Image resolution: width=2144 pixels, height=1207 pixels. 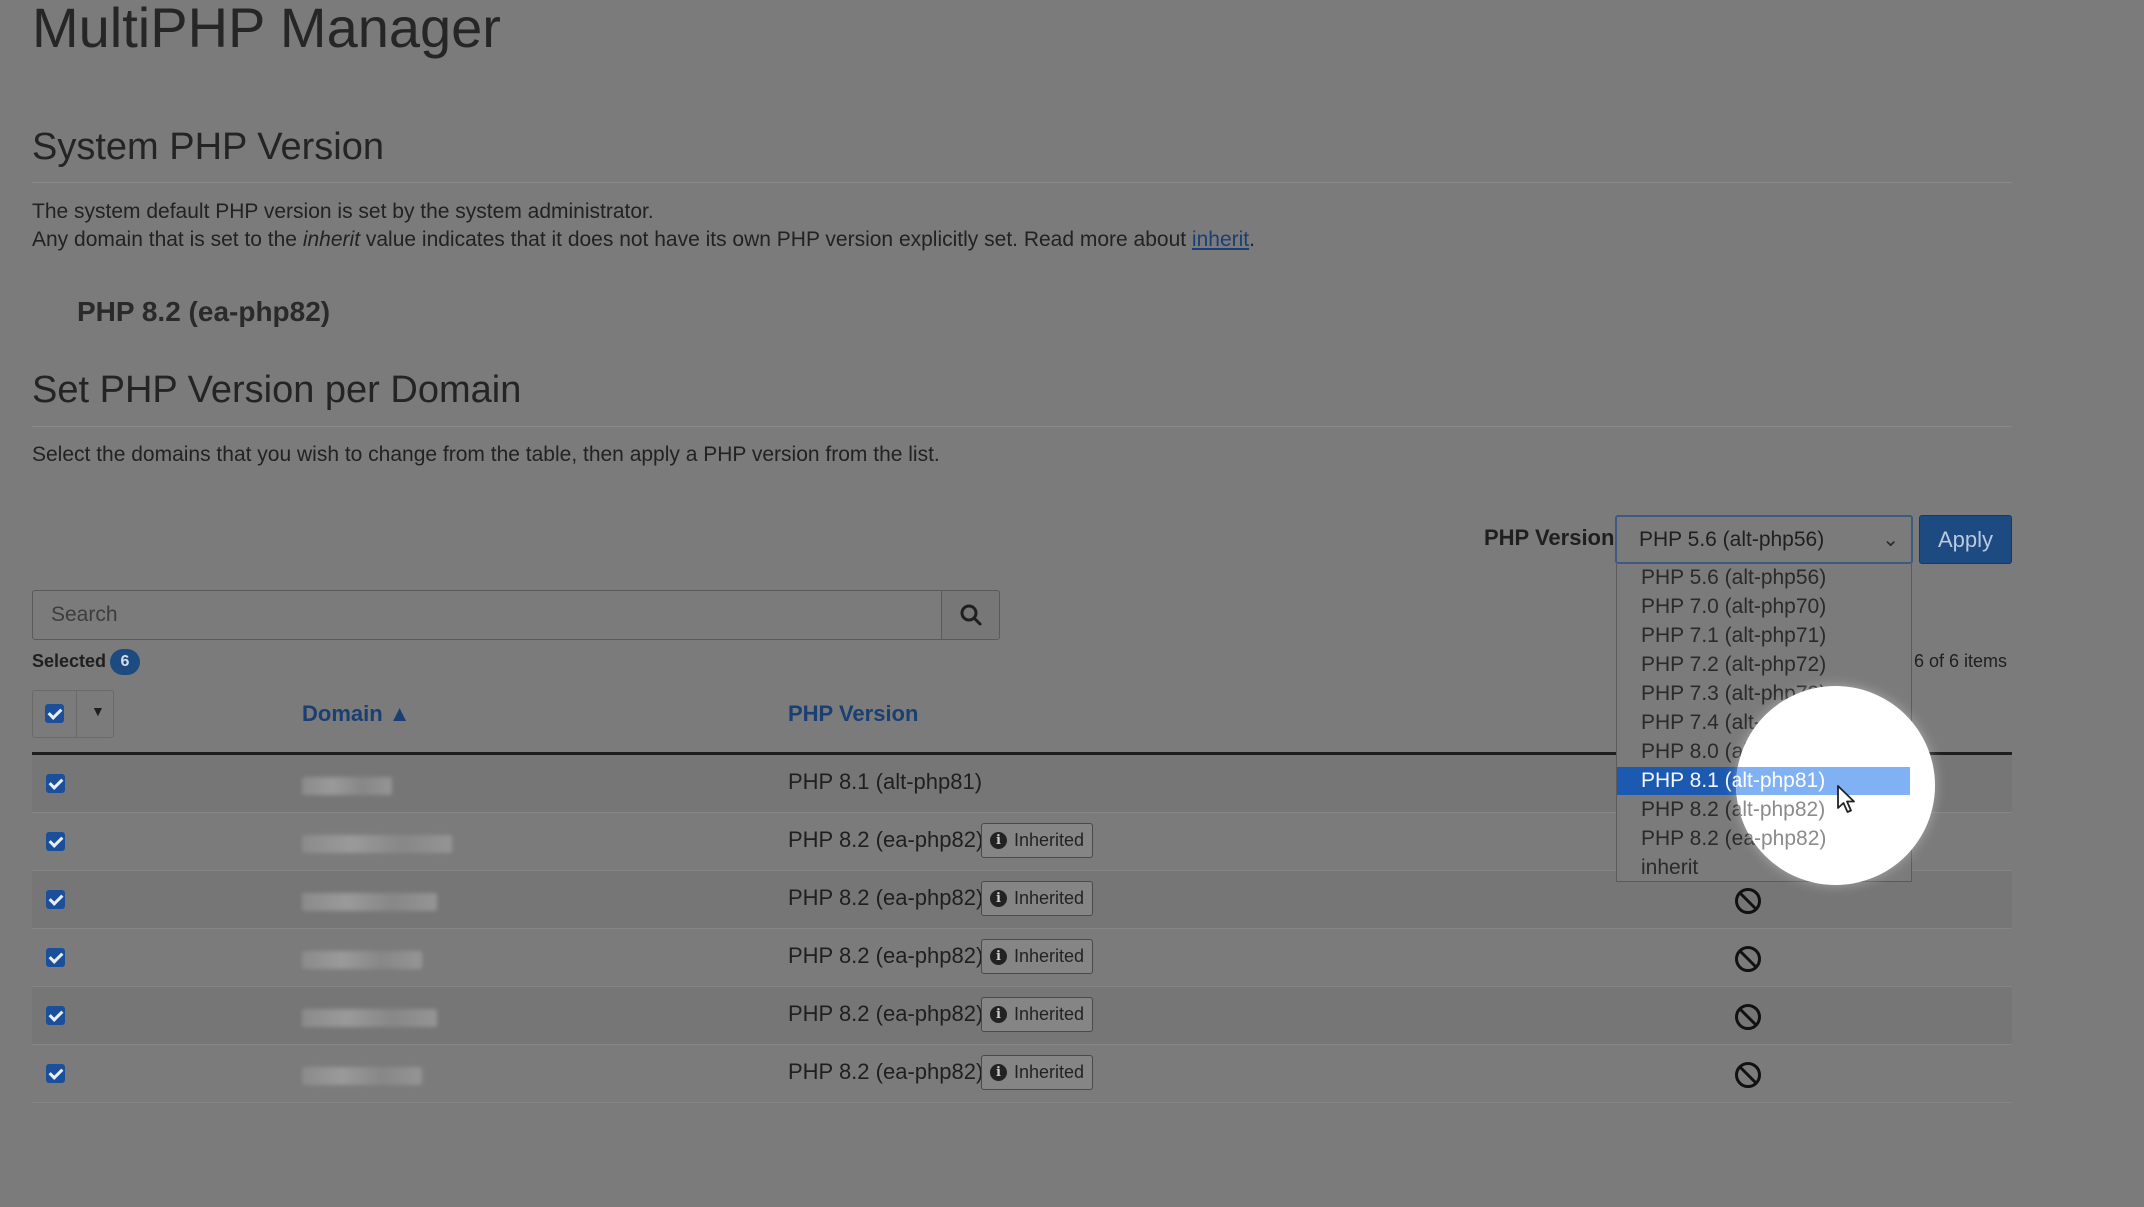 What do you see at coordinates (1961, 661) in the screenshot?
I see `items-count: 6 of 6 items` at bounding box center [1961, 661].